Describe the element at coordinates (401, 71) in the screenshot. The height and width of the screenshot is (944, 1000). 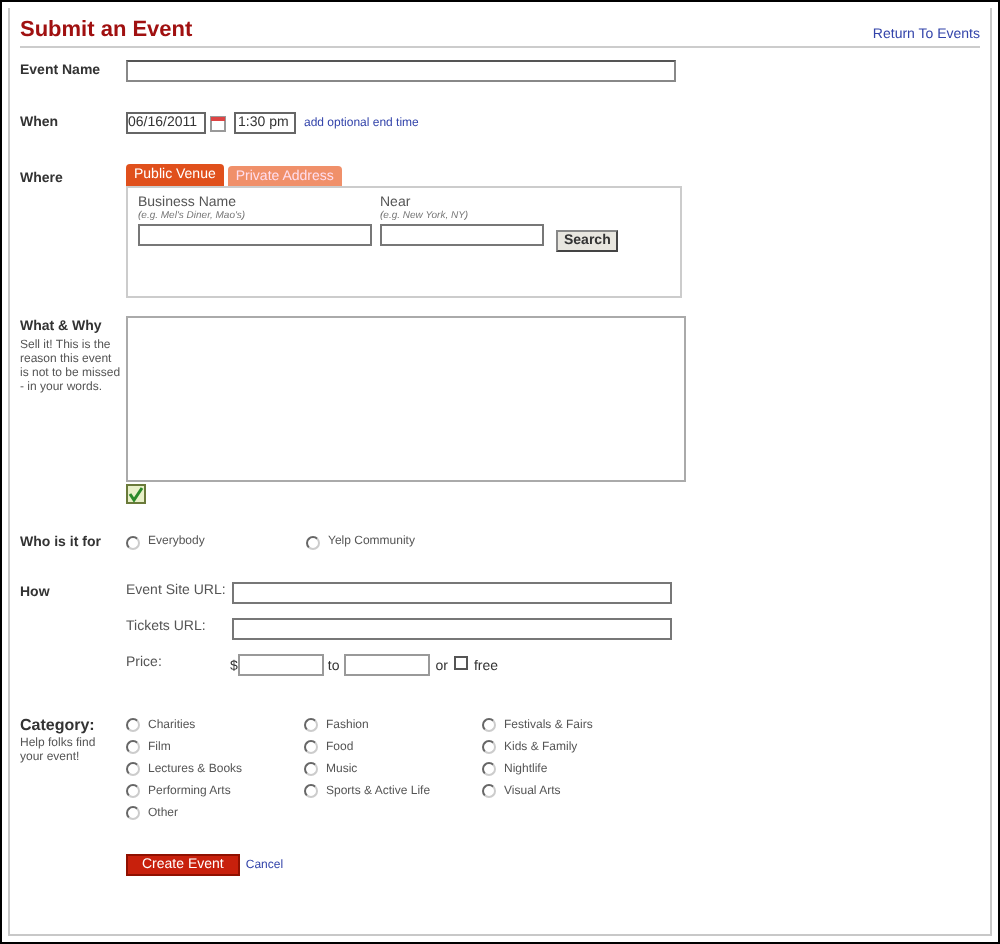
I see `event-name-field` at that location.